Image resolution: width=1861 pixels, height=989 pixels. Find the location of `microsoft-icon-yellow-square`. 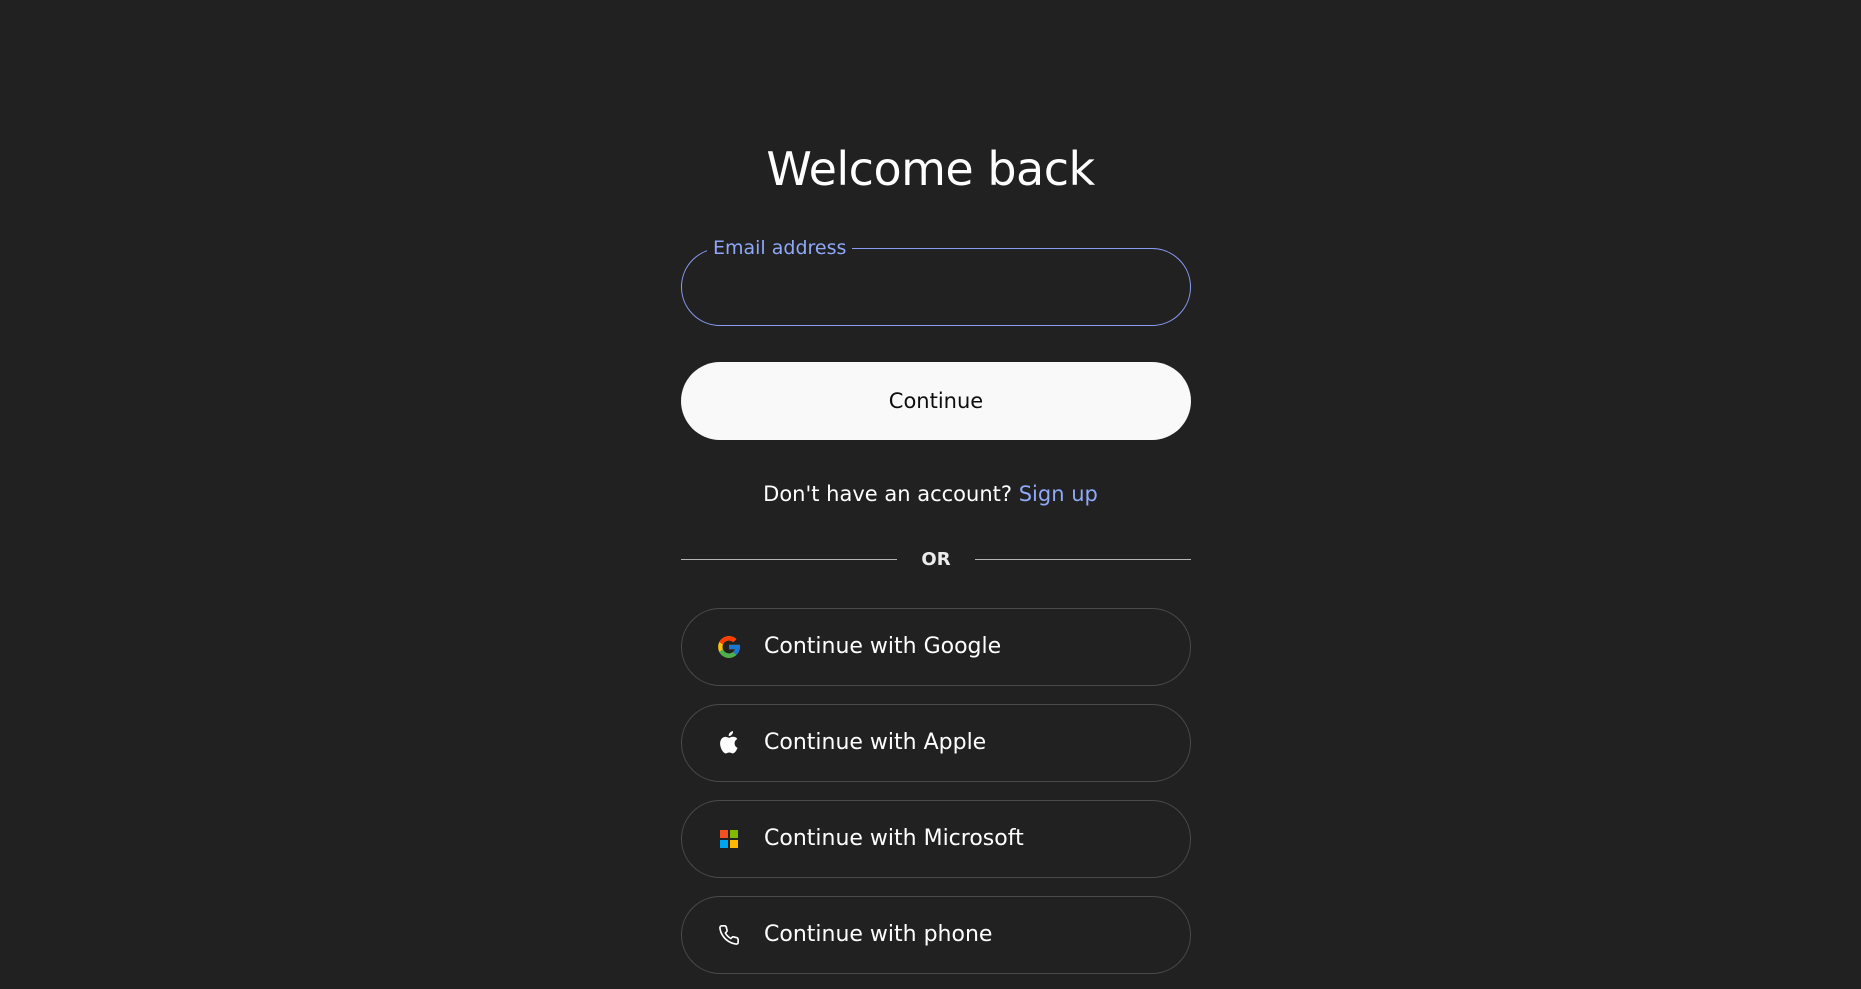

microsoft-icon-yellow-square is located at coordinates (734, 844).